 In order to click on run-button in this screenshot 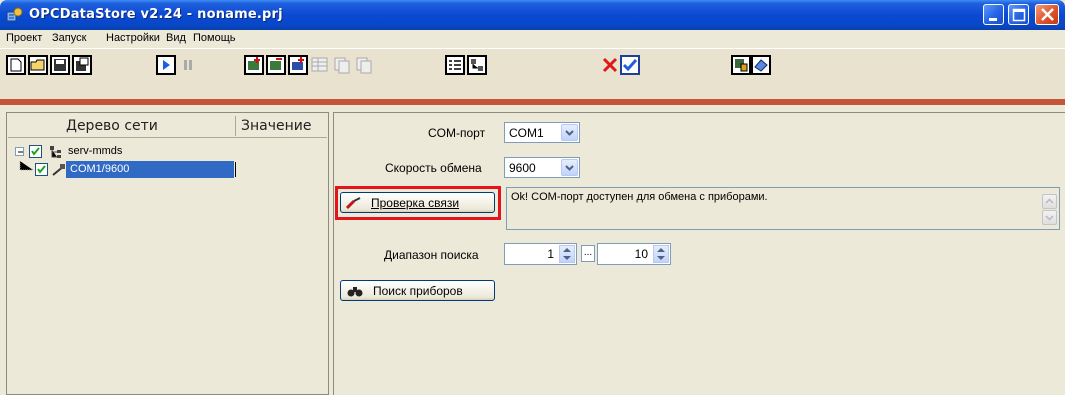, I will do `click(166, 65)`.